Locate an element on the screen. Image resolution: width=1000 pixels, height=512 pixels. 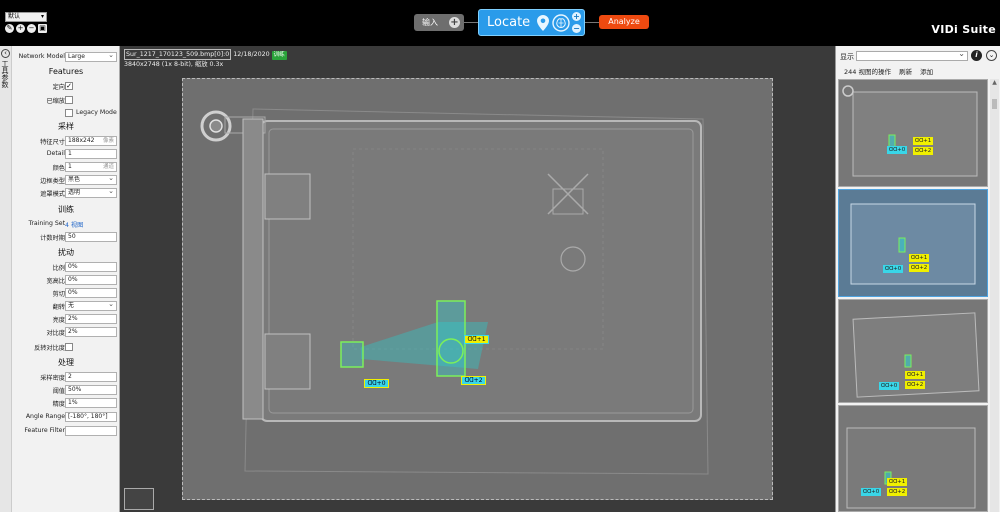
add-icon: + is located at coordinates (20, 28).